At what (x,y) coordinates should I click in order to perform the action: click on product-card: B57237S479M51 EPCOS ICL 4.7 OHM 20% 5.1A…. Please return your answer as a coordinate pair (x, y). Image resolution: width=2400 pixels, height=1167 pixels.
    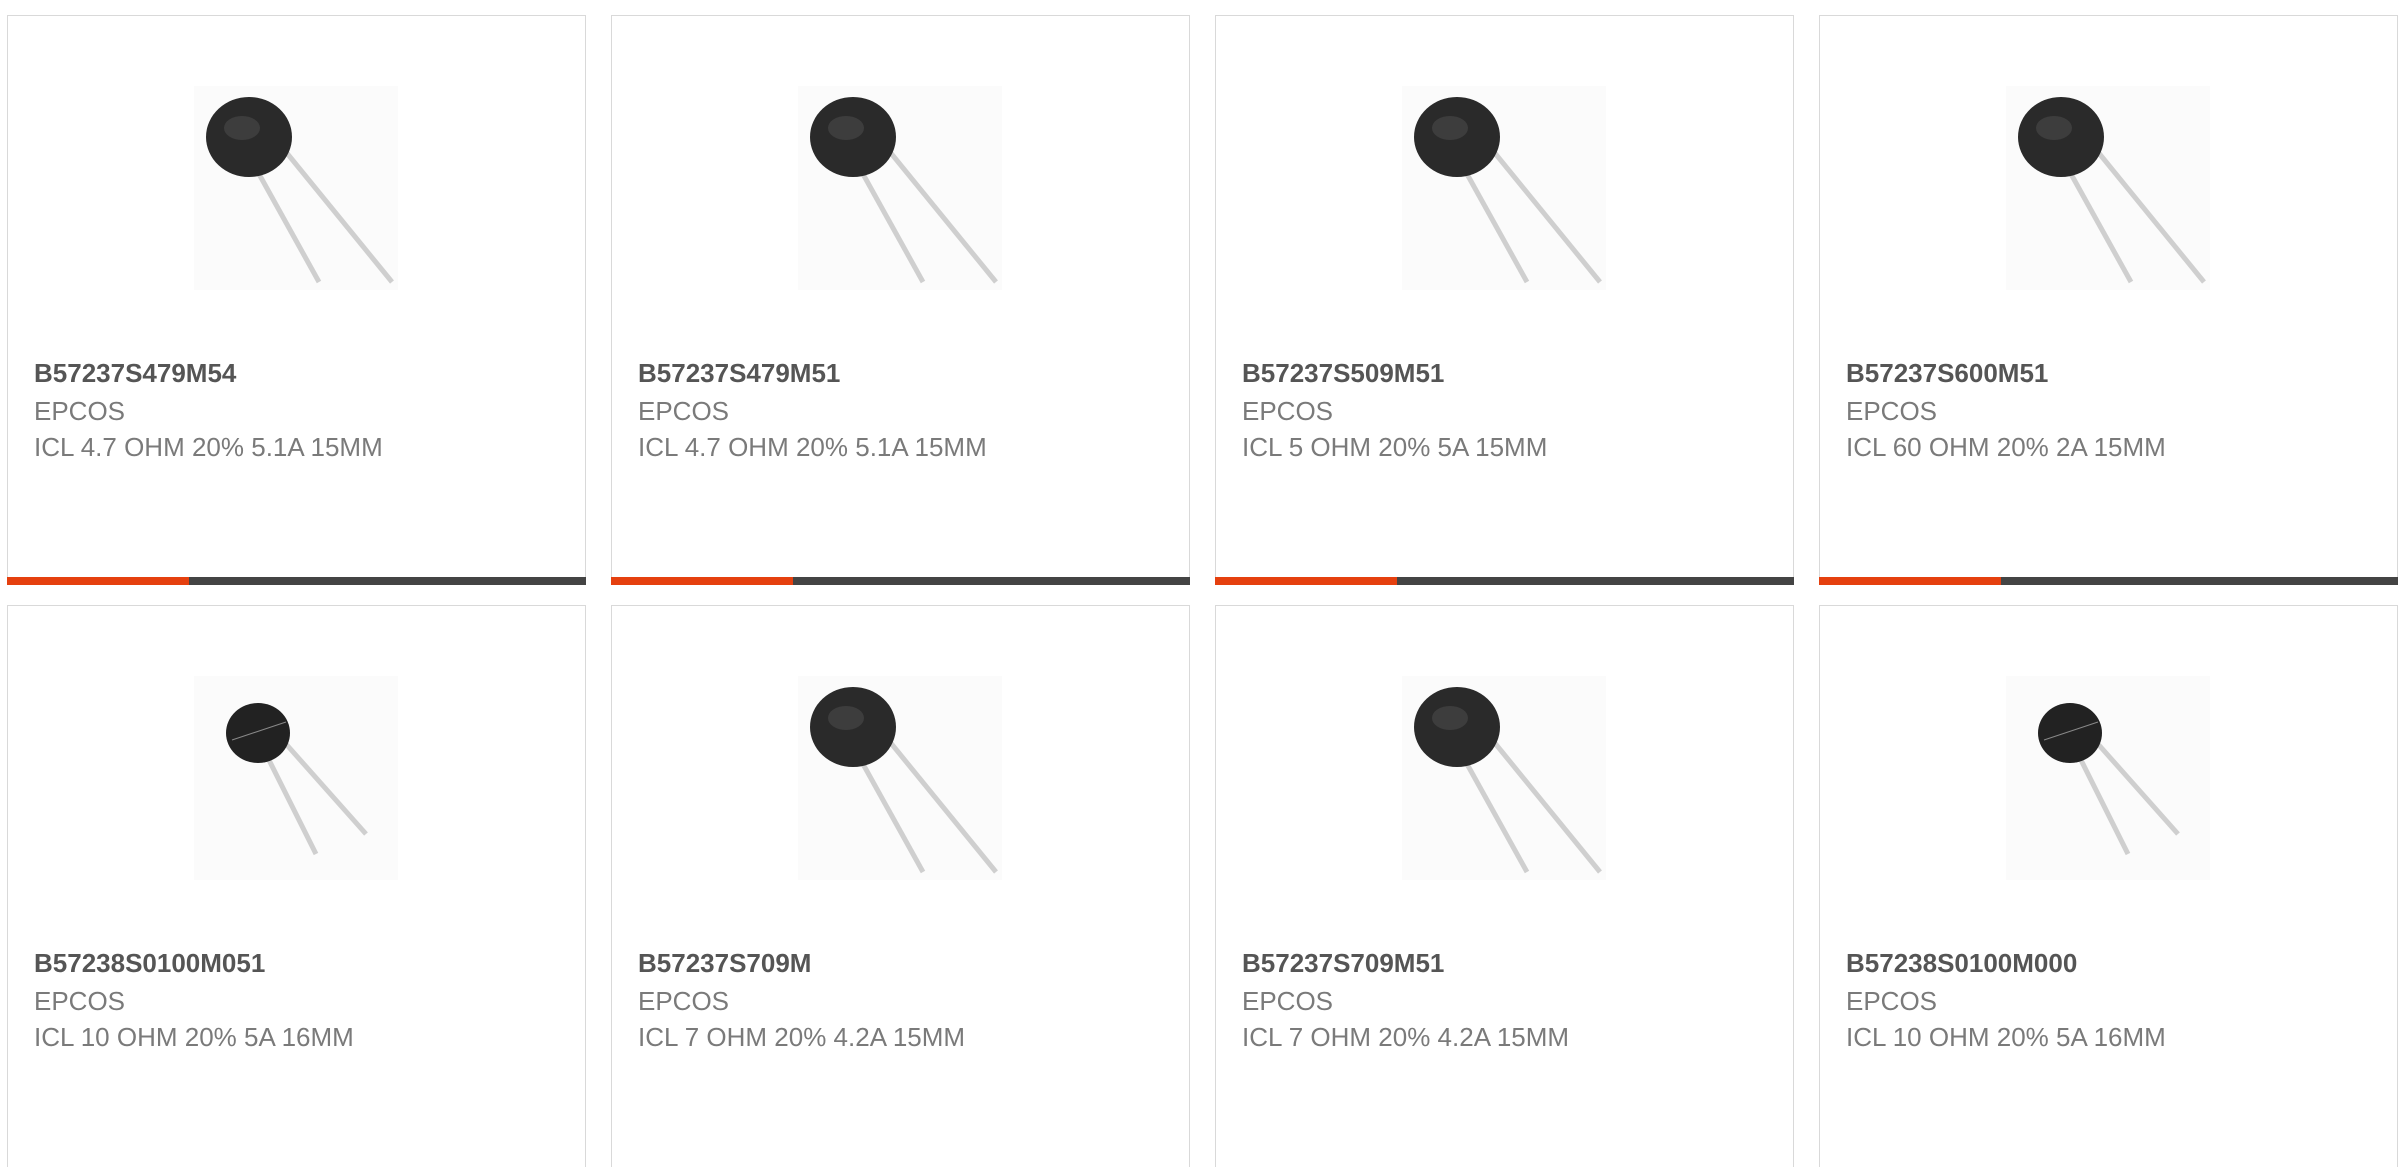
    Looking at the image, I should click on (900, 300).